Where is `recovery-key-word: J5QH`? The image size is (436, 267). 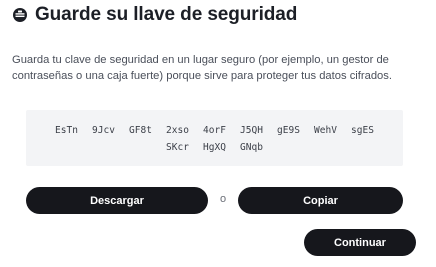 recovery-key-word: J5QH is located at coordinates (251, 130).